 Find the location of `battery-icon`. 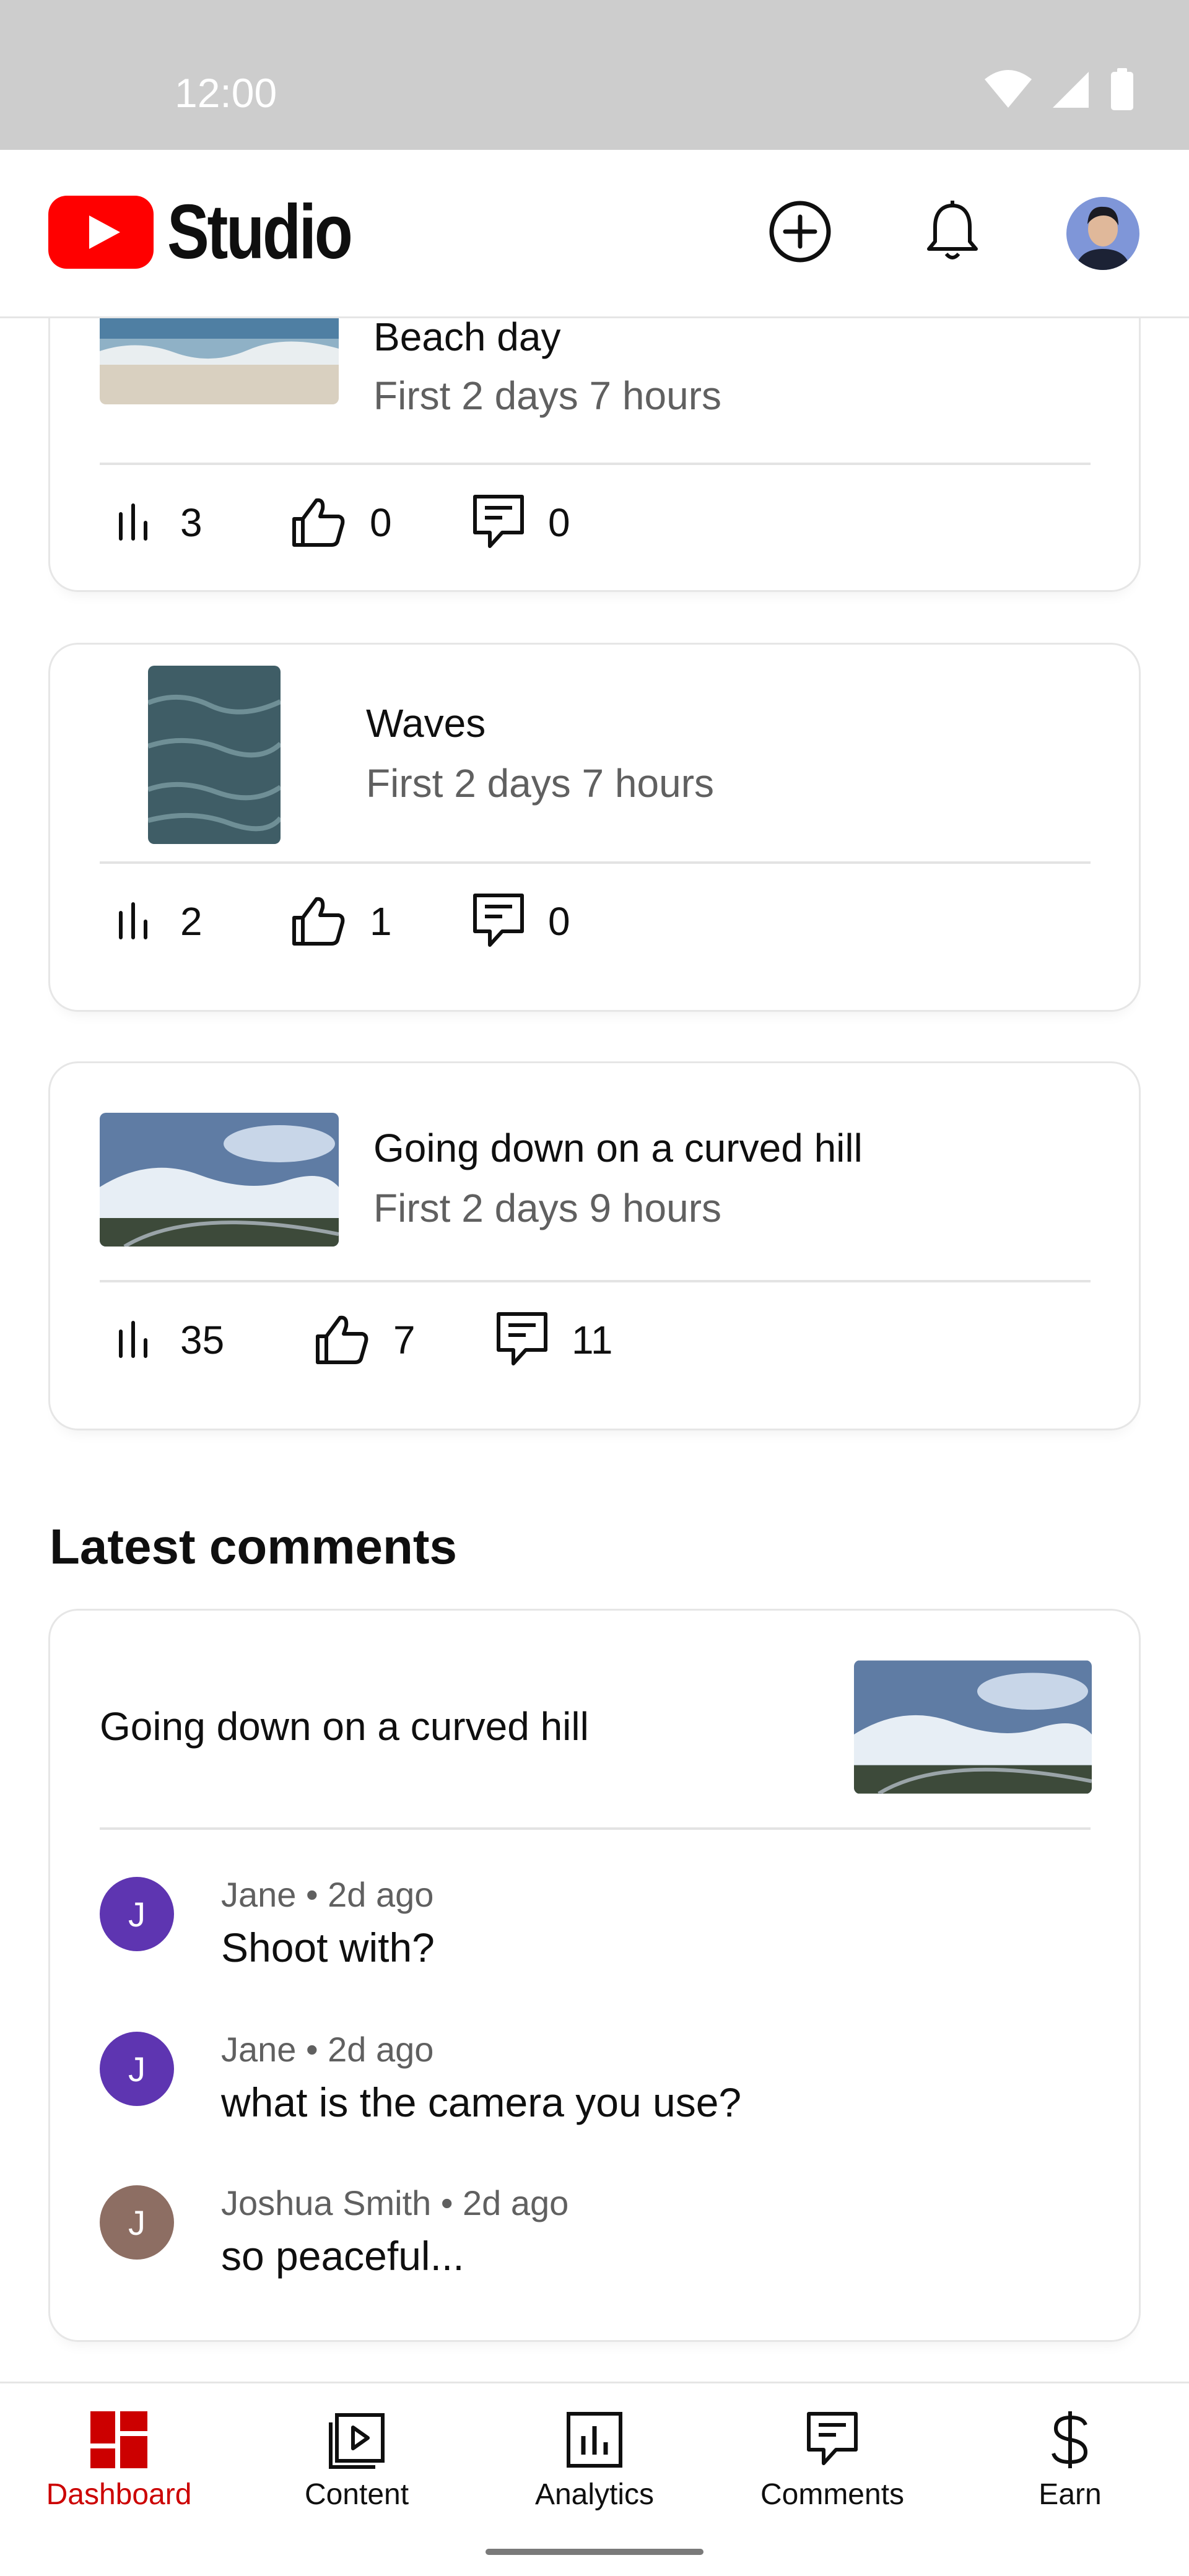

battery-icon is located at coordinates (1122, 89).